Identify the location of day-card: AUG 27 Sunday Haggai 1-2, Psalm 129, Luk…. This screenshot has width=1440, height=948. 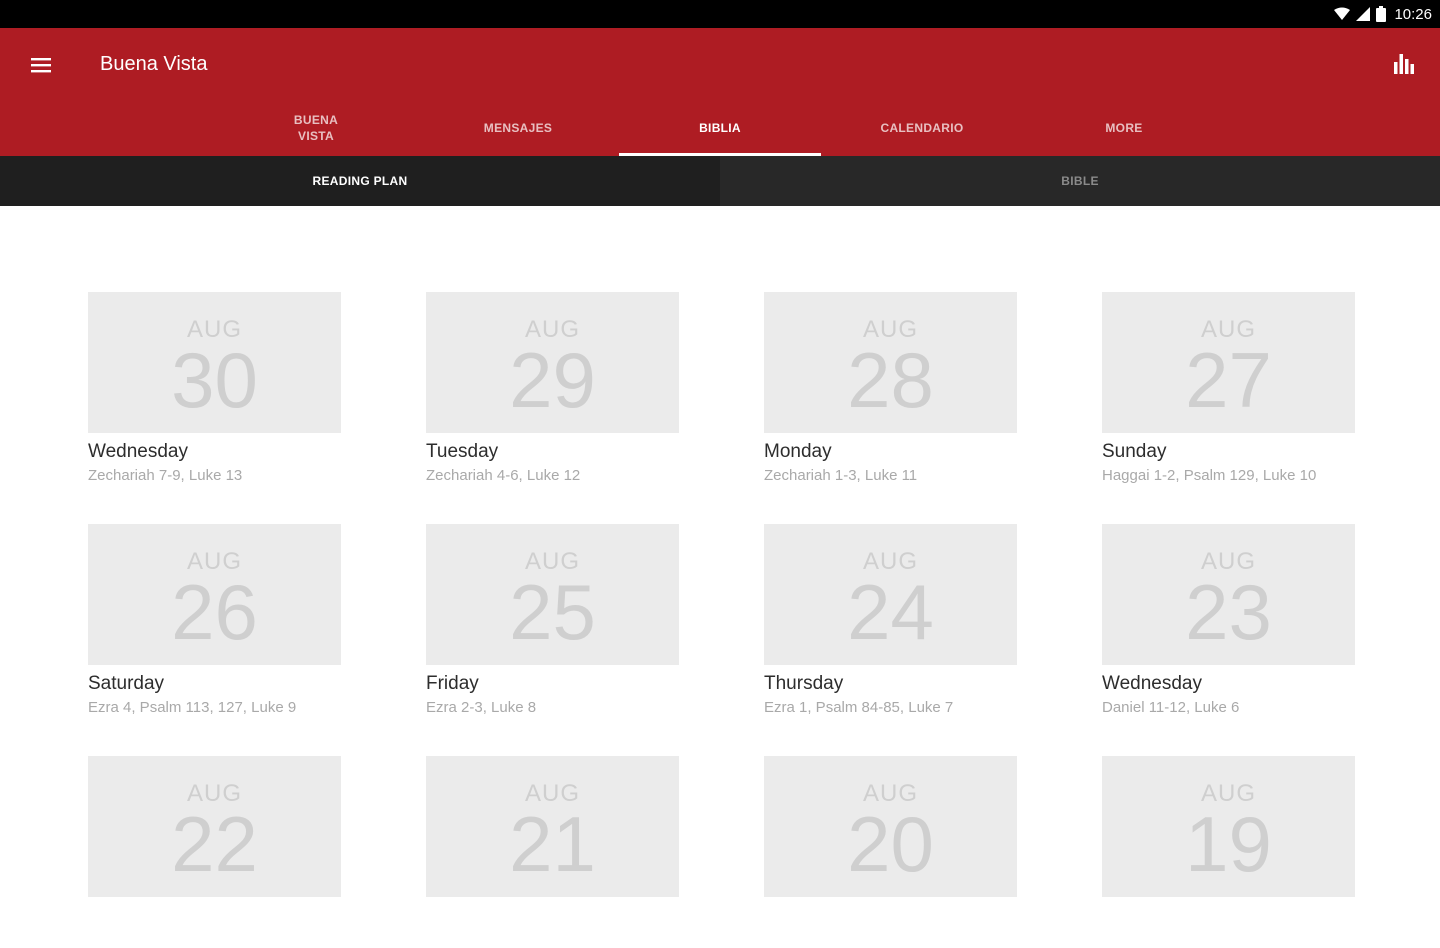
(1228, 388).